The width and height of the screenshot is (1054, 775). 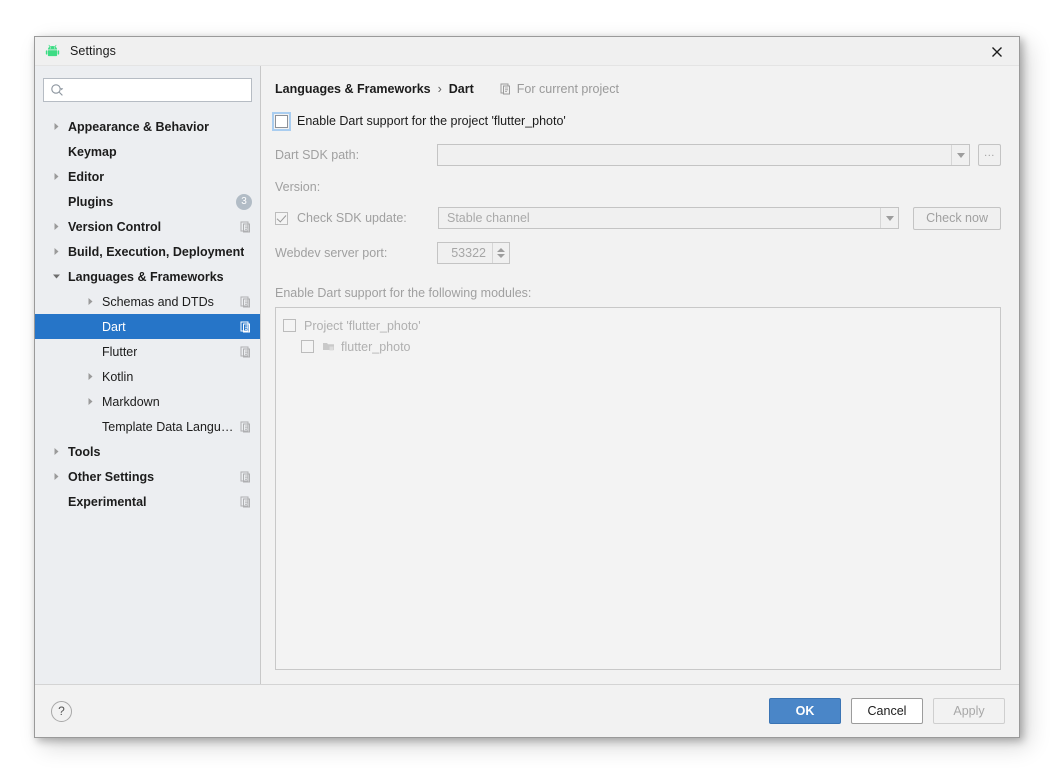 What do you see at coordinates (244, 201) in the screenshot?
I see `plugins-update-badge: 3` at bounding box center [244, 201].